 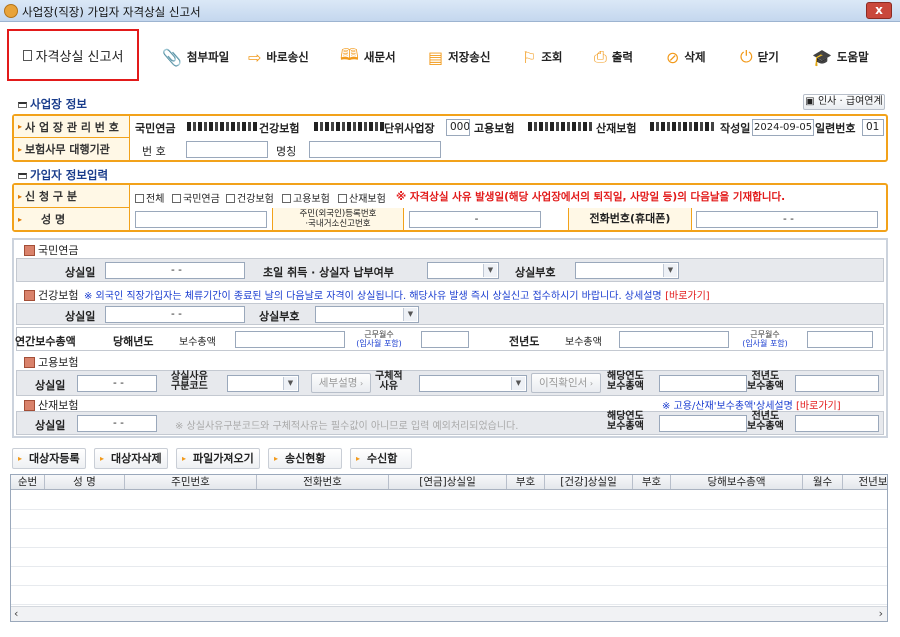 I want to click on col-header: 전화번호, so click(x=323, y=482).